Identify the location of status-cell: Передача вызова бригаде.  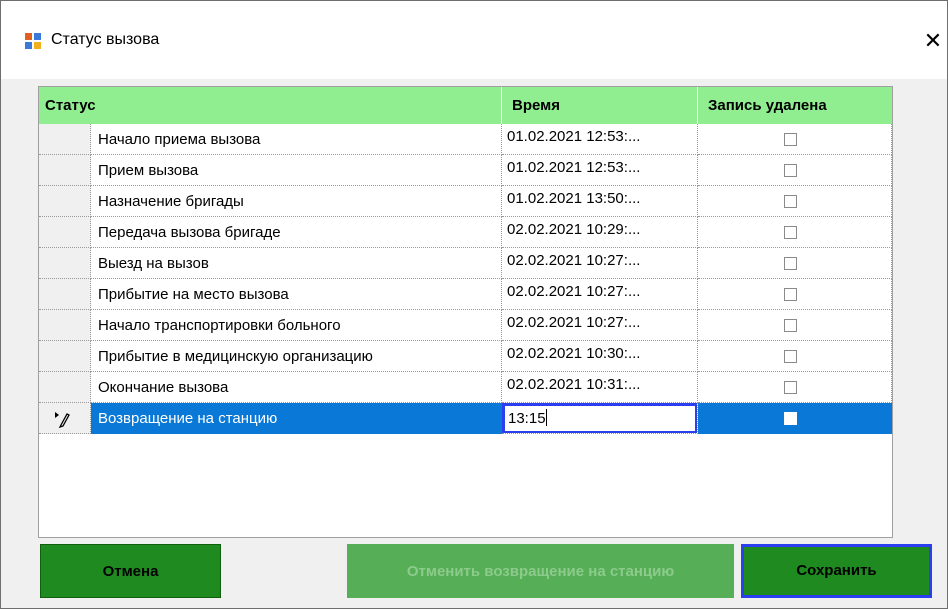
(296, 232).